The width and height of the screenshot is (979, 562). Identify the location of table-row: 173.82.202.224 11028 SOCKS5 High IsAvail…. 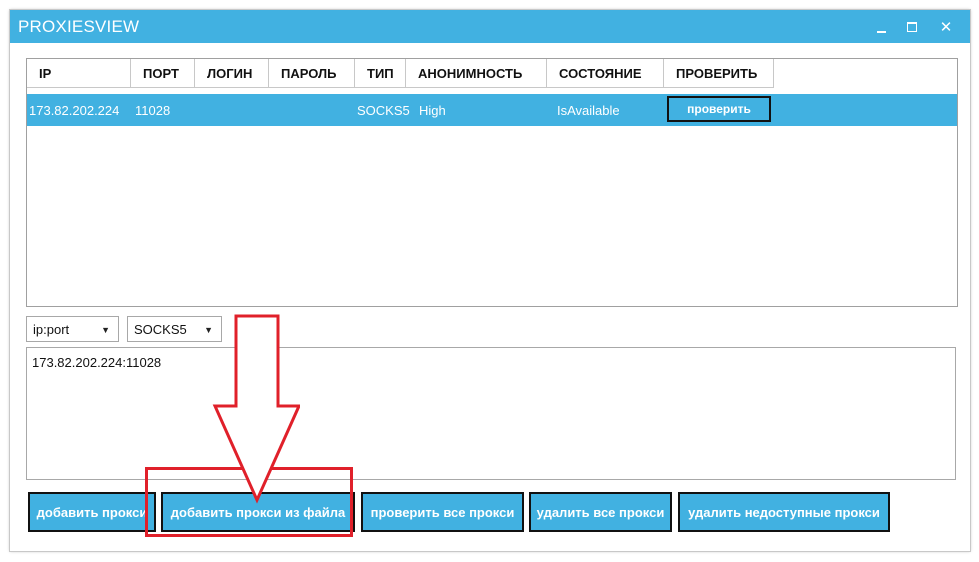
(492, 110).